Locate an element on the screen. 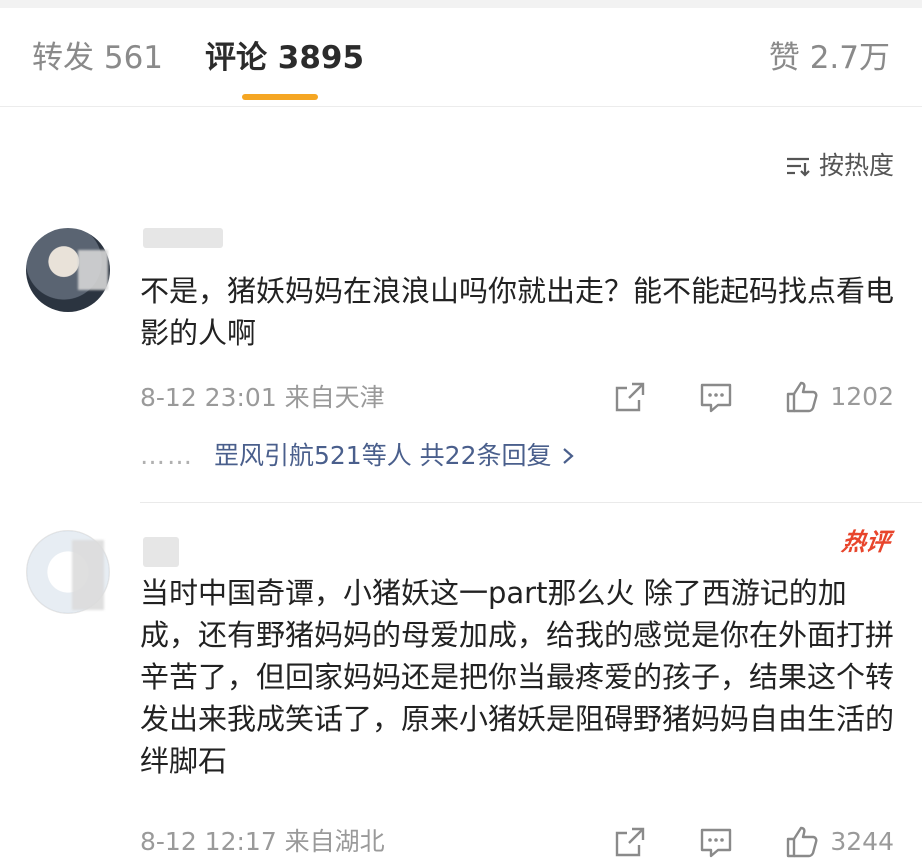  comment-text: 不是，猪妖妈妈在浪浪山吗你就出走？能不能起码找点看电影的人啊 is located at coordinates (517, 312).